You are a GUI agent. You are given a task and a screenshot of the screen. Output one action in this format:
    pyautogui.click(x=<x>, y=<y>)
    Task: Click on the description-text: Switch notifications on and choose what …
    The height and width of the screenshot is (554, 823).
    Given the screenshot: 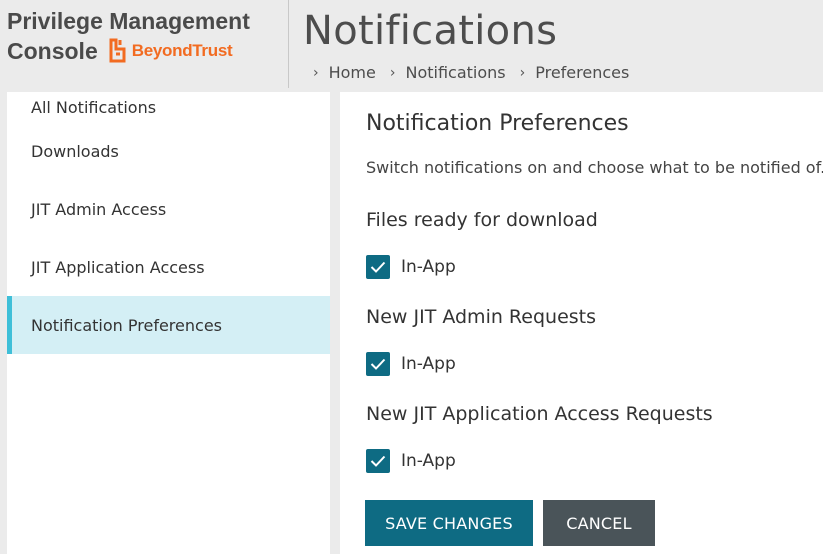 What is the action you would take?
    pyautogui.click(x=594, y=167)
    